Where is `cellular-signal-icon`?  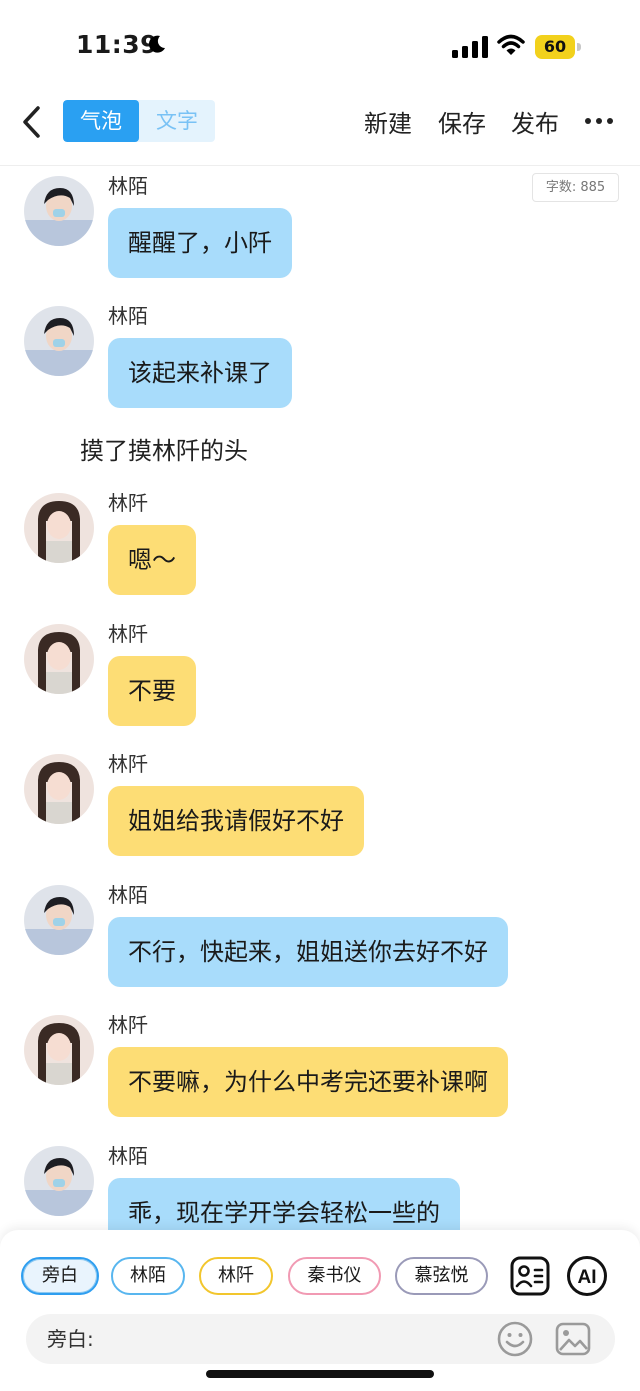 cellular-signal-icon is located at coordinates (470, 47).